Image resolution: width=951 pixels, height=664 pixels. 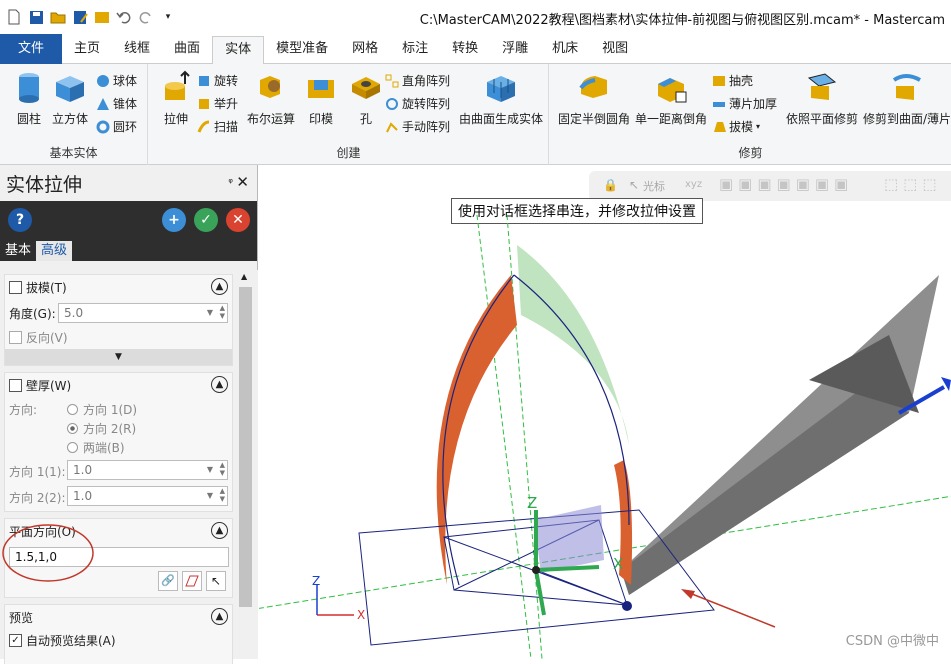 What do you see at coordinates (72, 409) in the screenshot?
I see `dir1-radio` at bounding box center [72, 409].